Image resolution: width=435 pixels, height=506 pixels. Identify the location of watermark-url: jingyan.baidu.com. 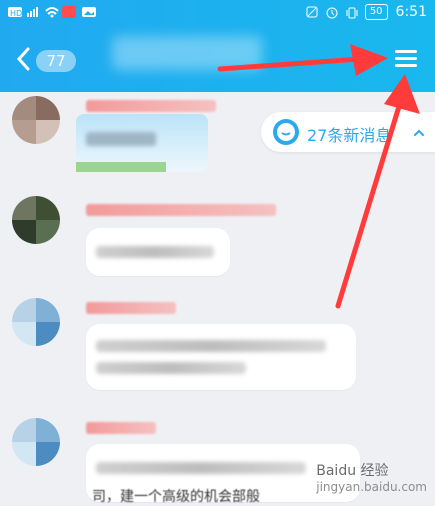
(371, 487).